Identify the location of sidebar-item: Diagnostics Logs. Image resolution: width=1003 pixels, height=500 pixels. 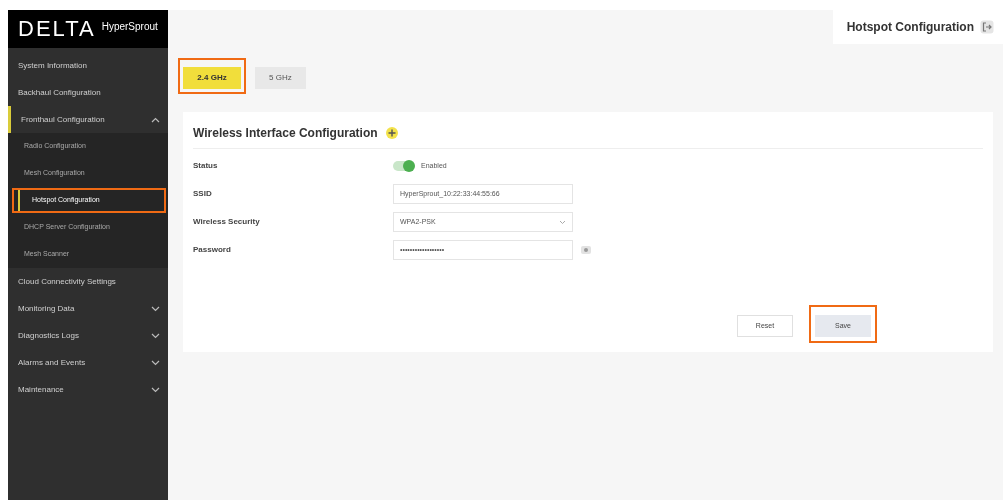
(88, 335).